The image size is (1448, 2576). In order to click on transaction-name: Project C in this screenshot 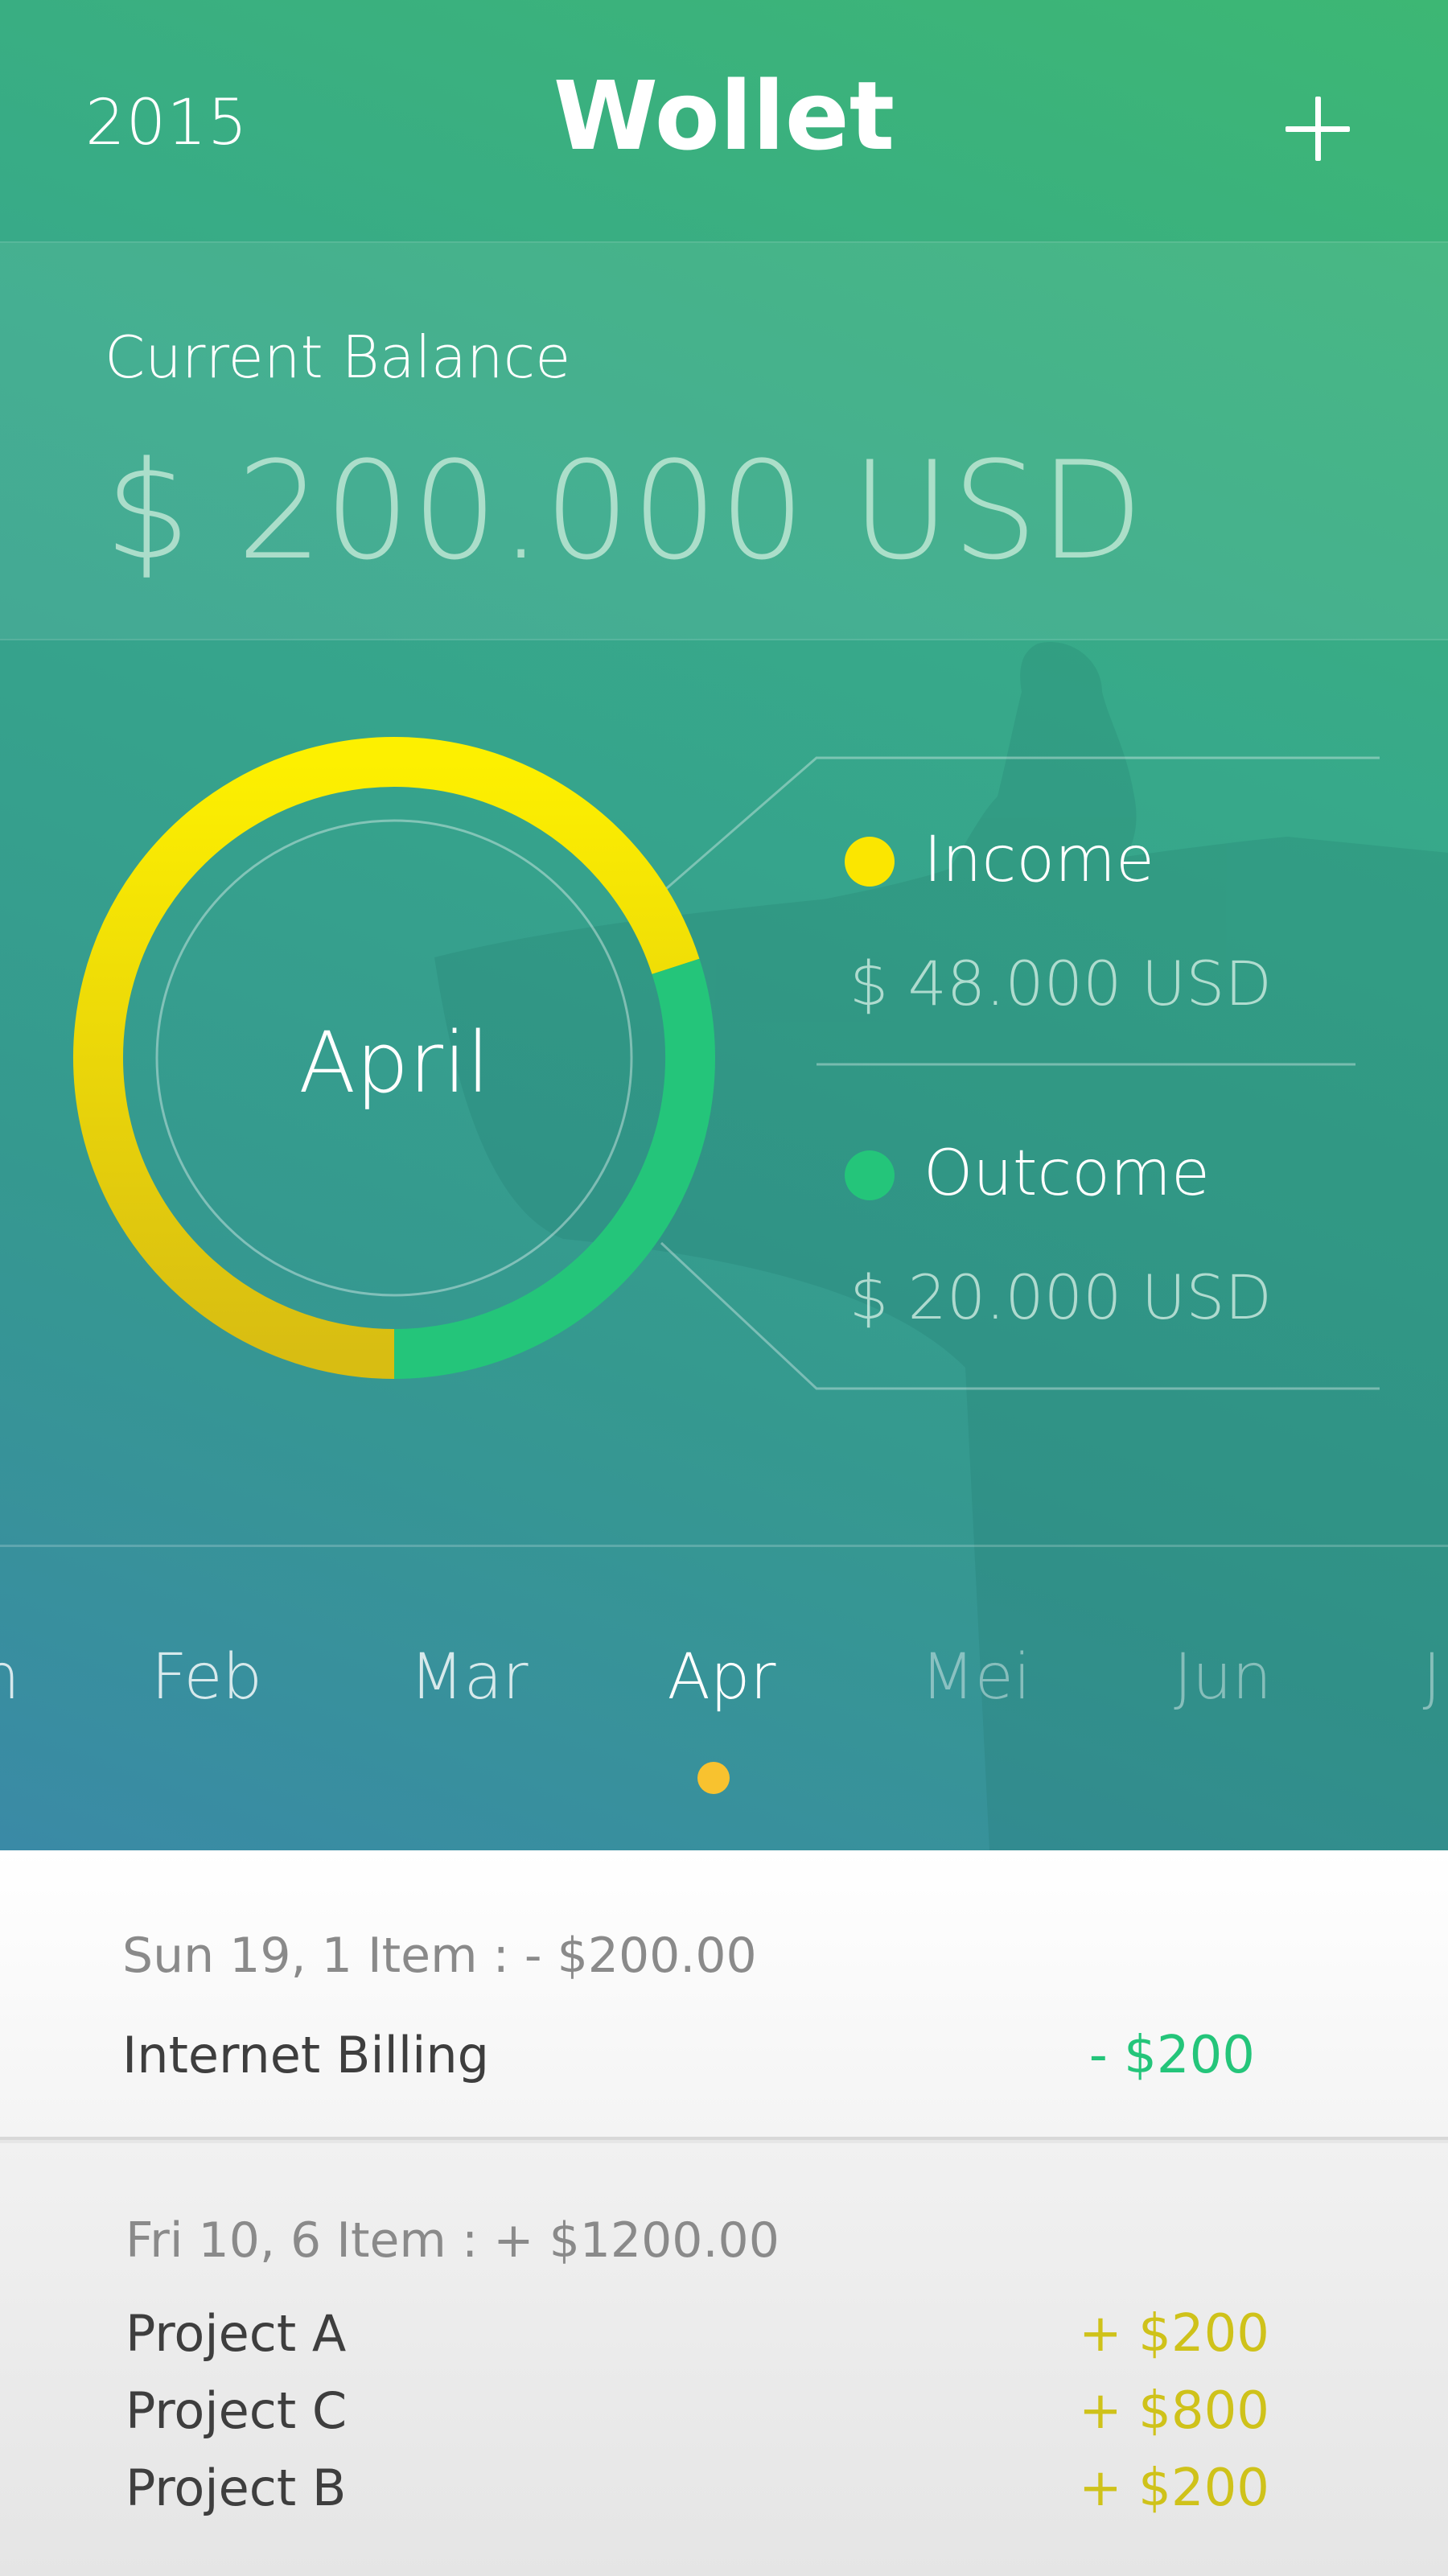, I will do `click(236, 2410)`.